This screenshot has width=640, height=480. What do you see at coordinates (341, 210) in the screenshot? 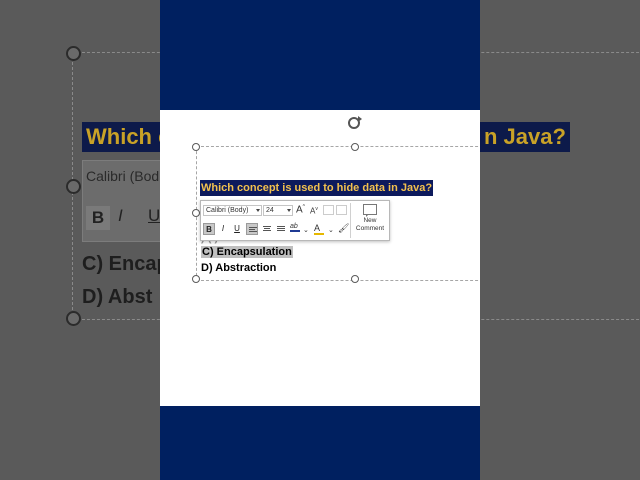
I see `increase-indent-icon` at bounding box center [341, 210].